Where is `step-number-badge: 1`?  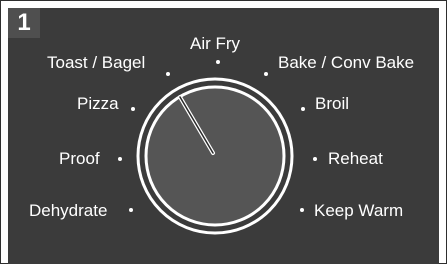 step-number-badge: 1 is located at coordinates (24, 23).